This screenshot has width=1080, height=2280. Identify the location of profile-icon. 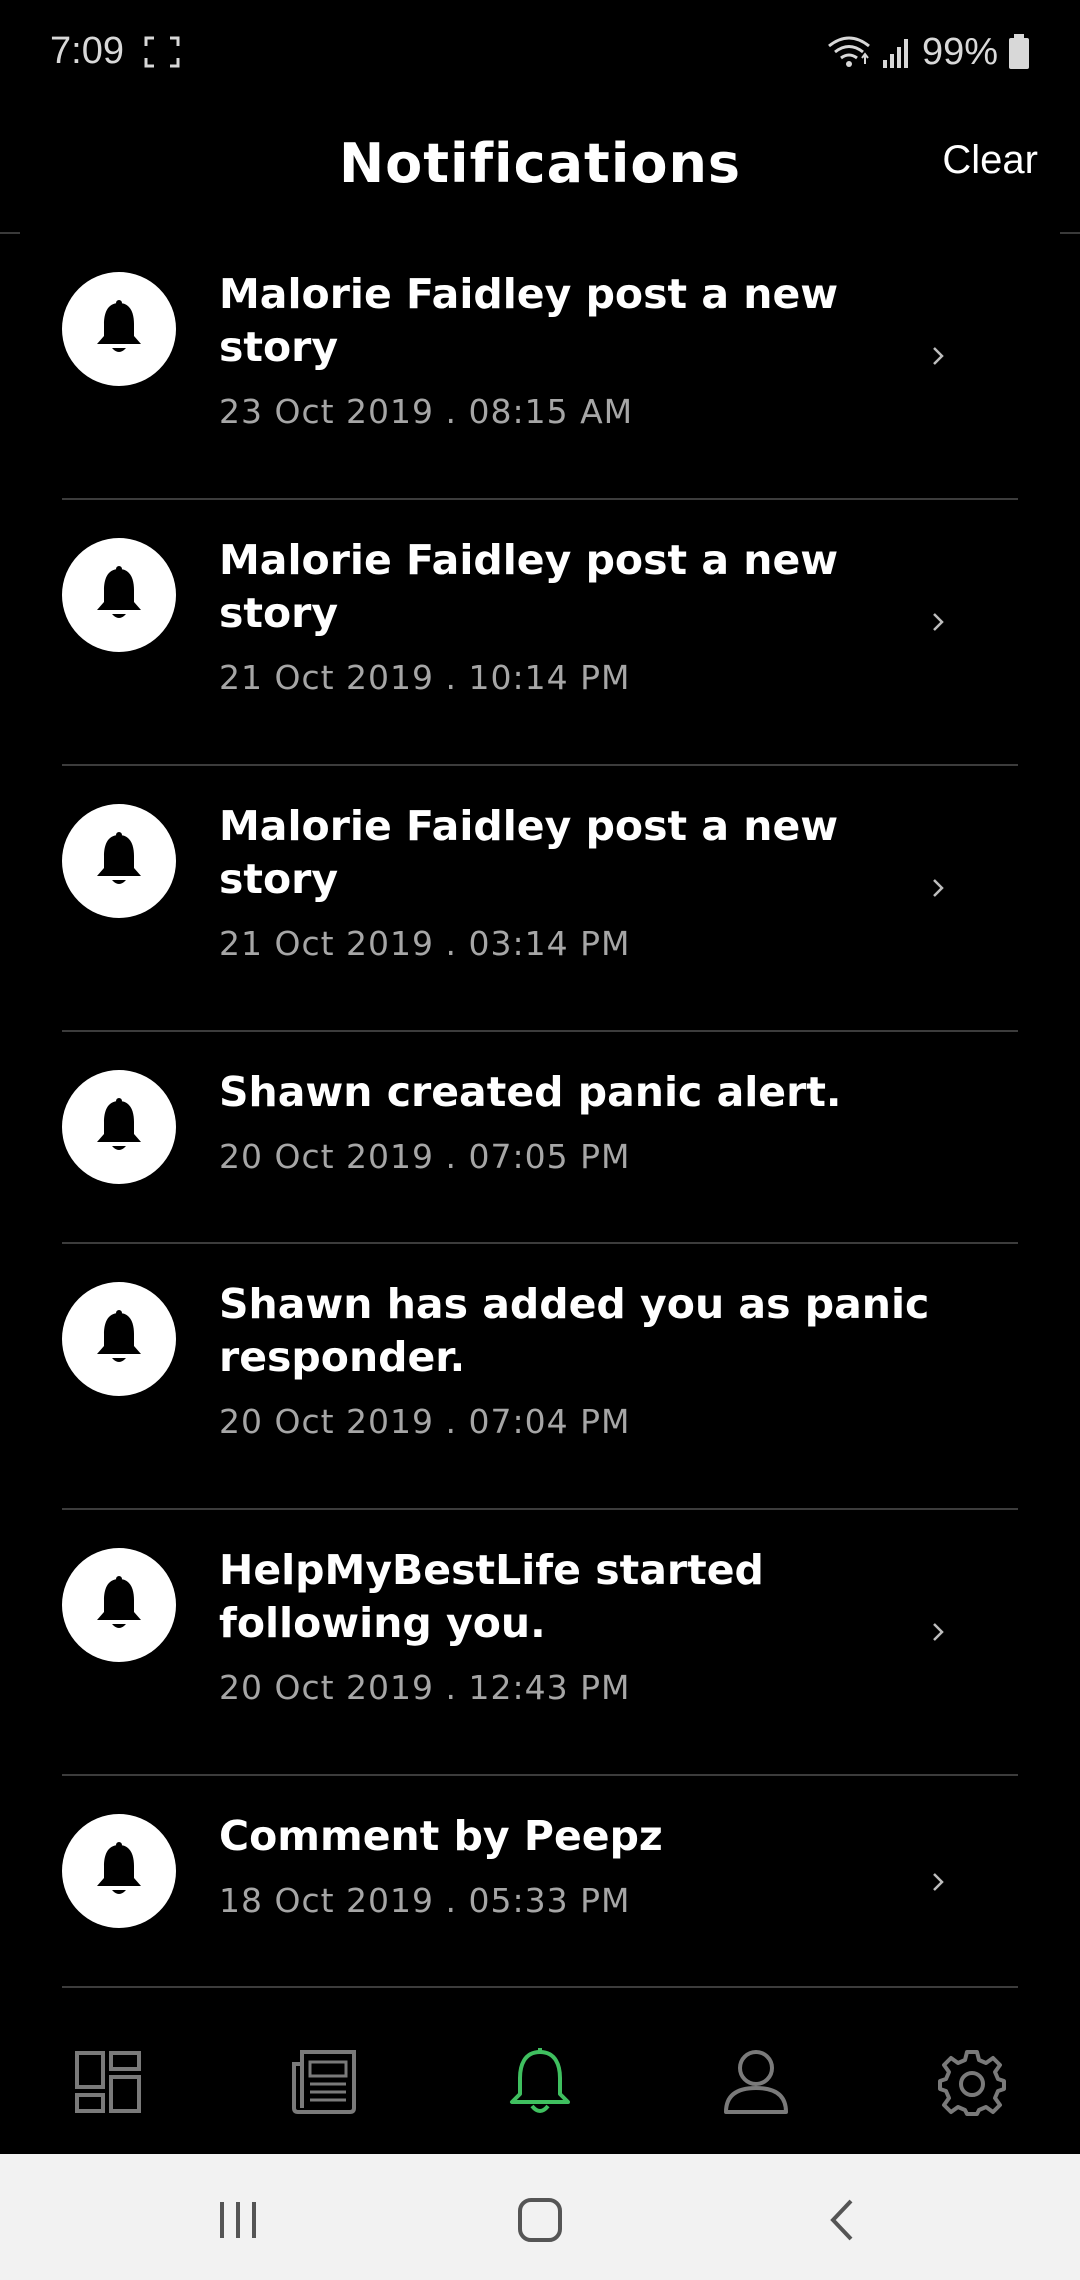
(756, 2082).